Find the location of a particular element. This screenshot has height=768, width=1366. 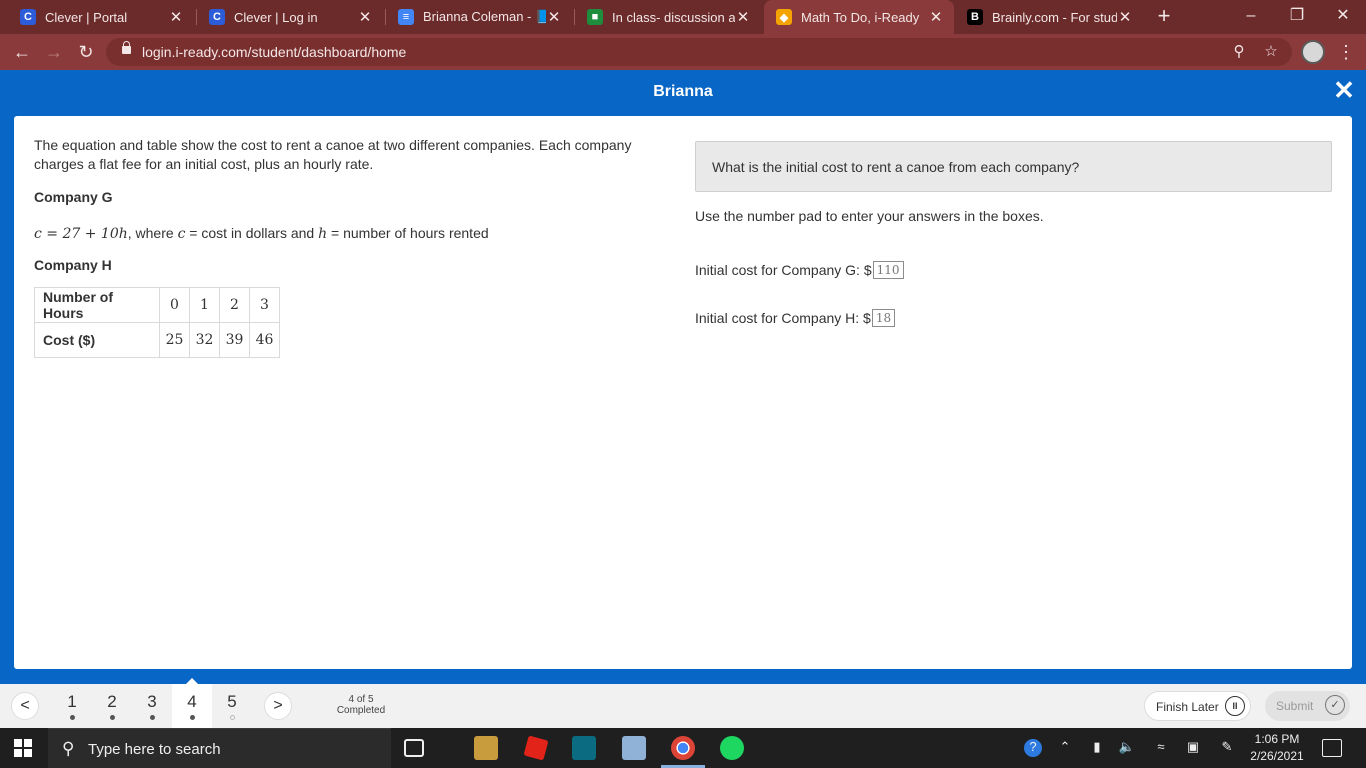

equation-text: number of hours rented is located at coordinates (416, 233).